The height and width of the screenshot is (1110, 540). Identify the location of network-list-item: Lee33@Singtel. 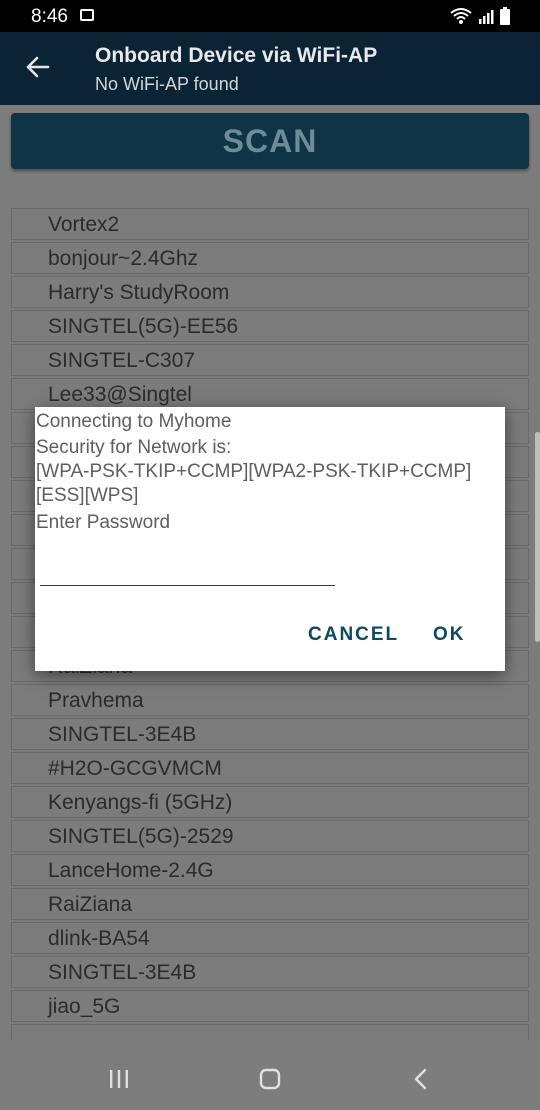
(270, 394).